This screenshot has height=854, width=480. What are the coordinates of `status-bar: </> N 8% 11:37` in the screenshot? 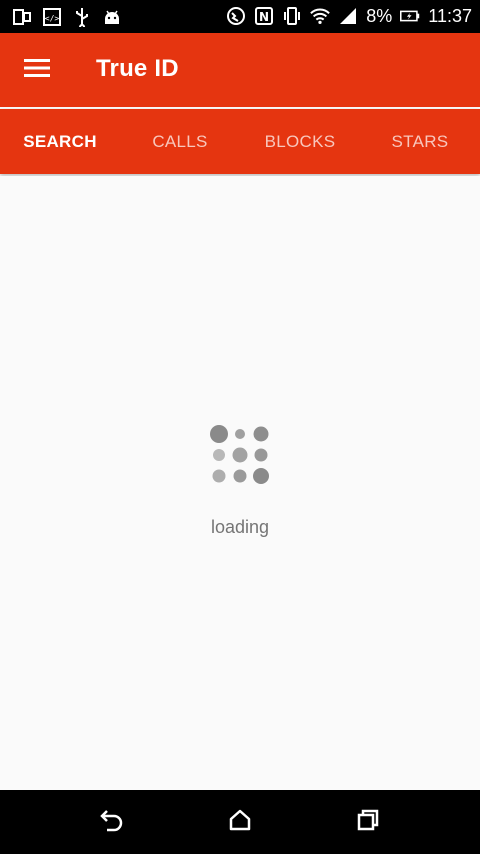 It's located at (240, 16).